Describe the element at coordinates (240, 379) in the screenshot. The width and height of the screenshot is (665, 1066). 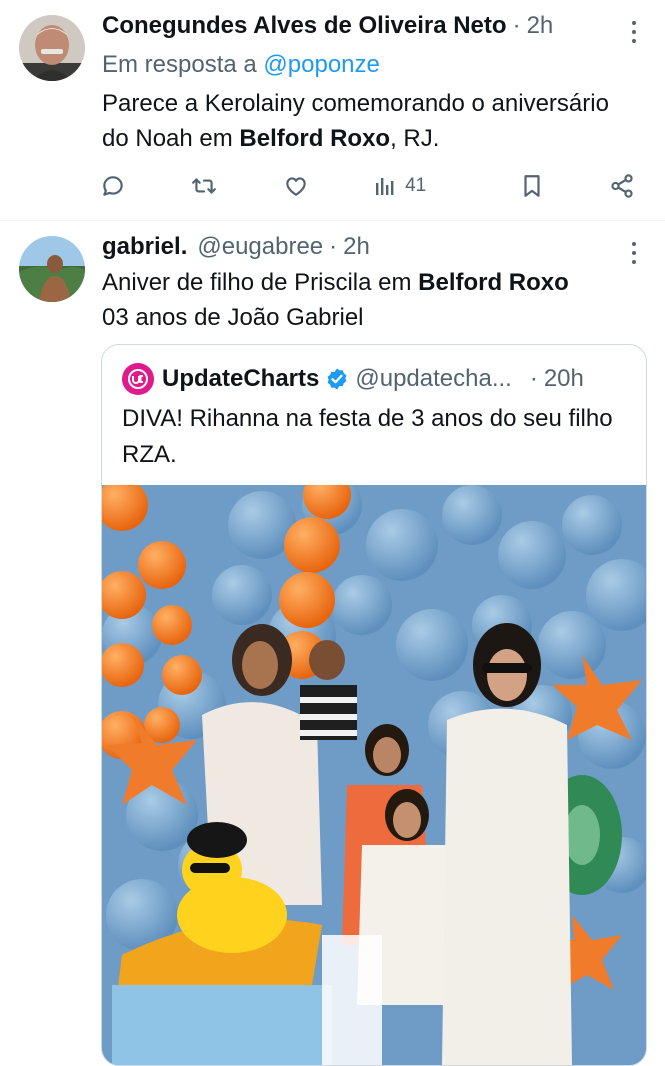
I see `quoted-author-name: UpdateCharts` at that location.